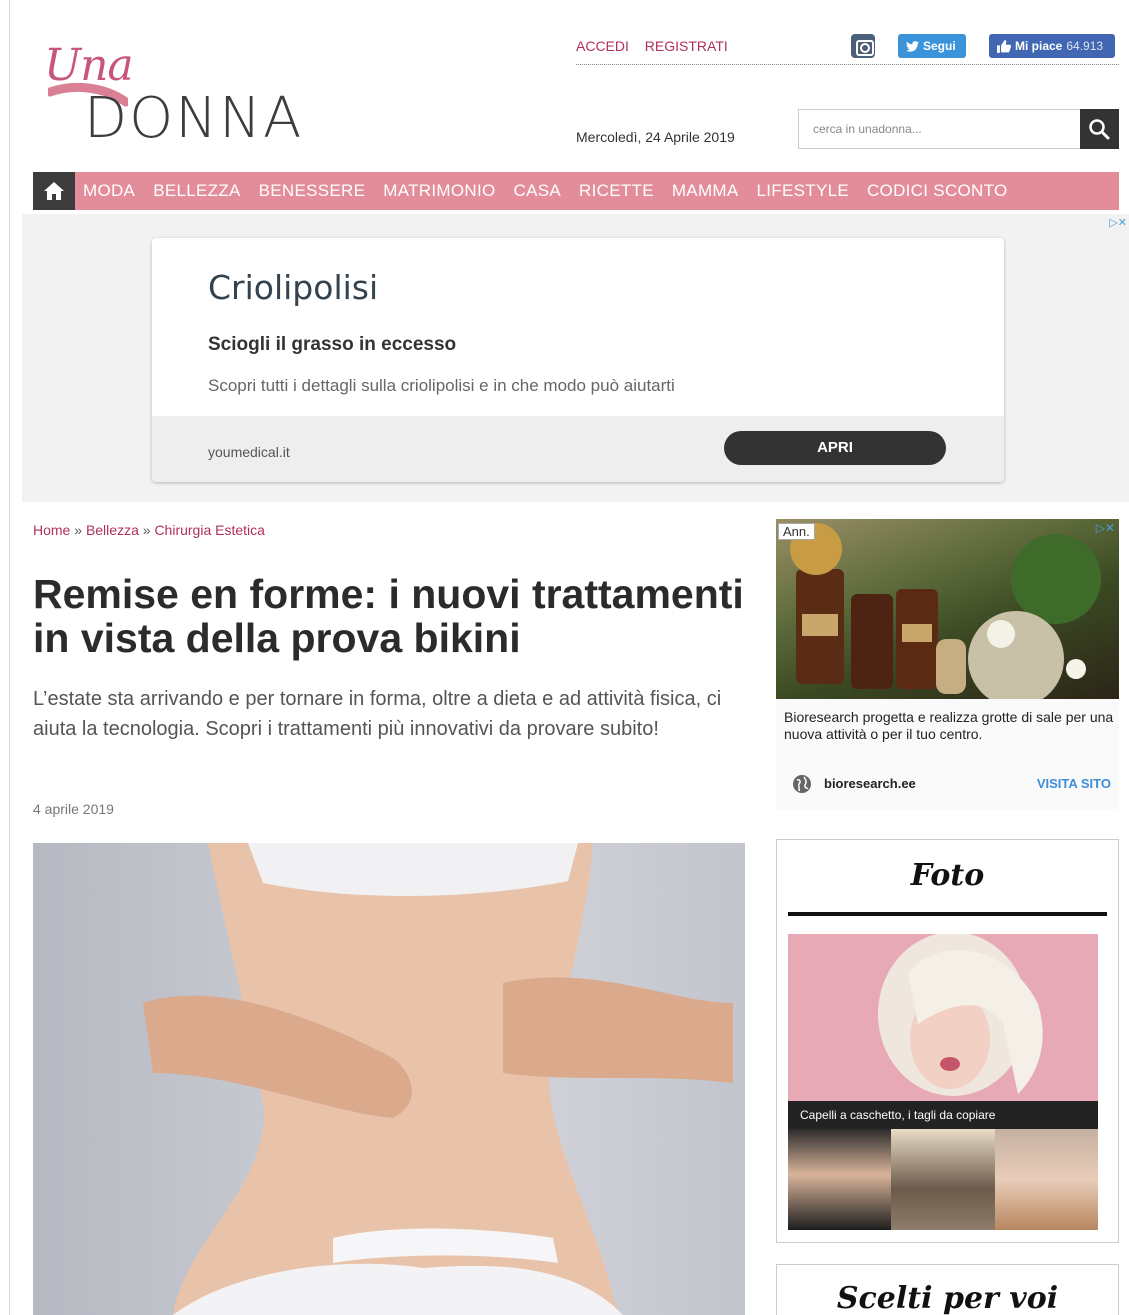 This screenshot has height=1315, width=1129. I want to click on sidebar-ad-badge: Ann., so click(796, 531).